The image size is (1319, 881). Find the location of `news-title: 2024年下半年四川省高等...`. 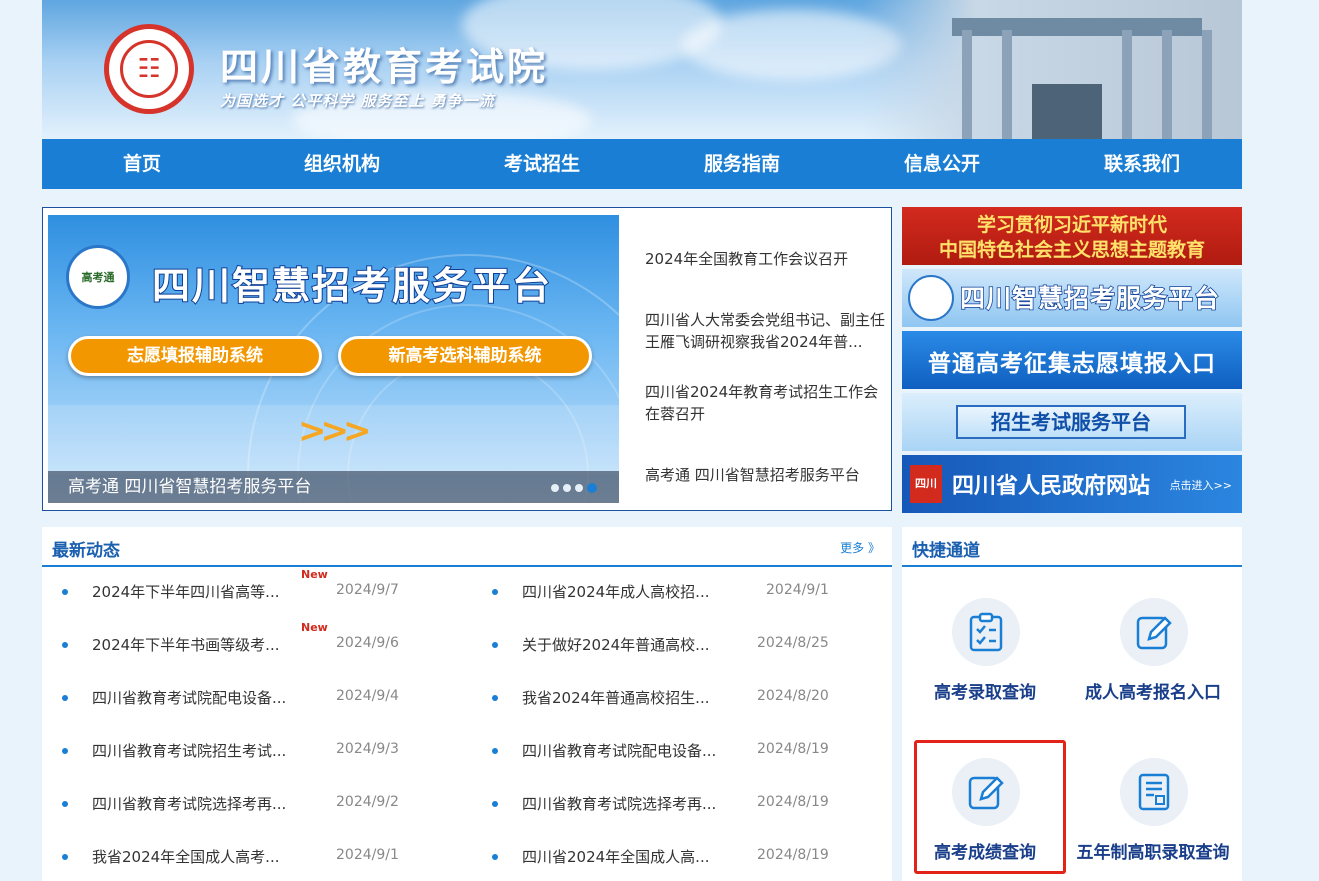

news-title: 2024年下半年四川省高等... is located at coordinates (185, 591).